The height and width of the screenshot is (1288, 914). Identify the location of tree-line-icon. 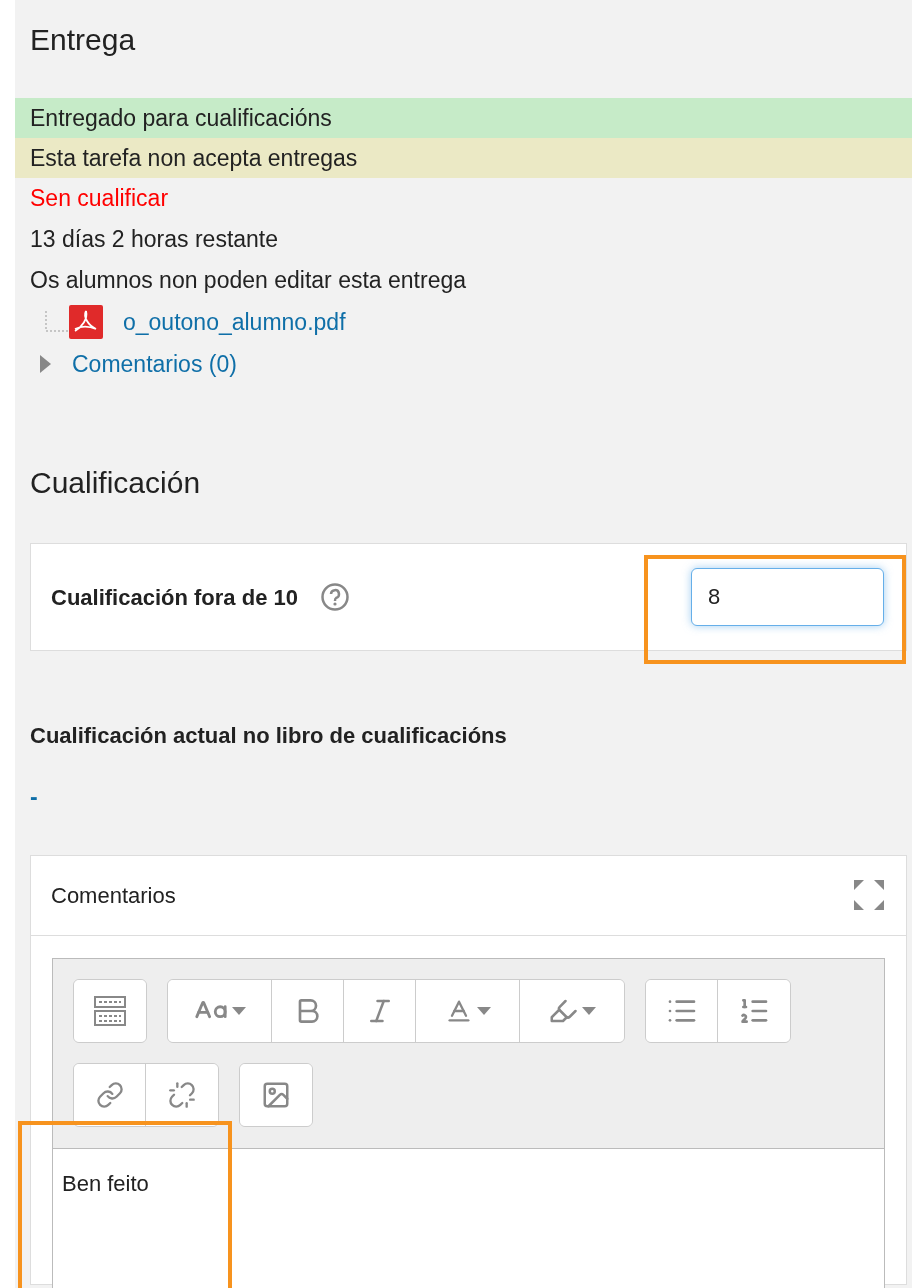
(57, 322).